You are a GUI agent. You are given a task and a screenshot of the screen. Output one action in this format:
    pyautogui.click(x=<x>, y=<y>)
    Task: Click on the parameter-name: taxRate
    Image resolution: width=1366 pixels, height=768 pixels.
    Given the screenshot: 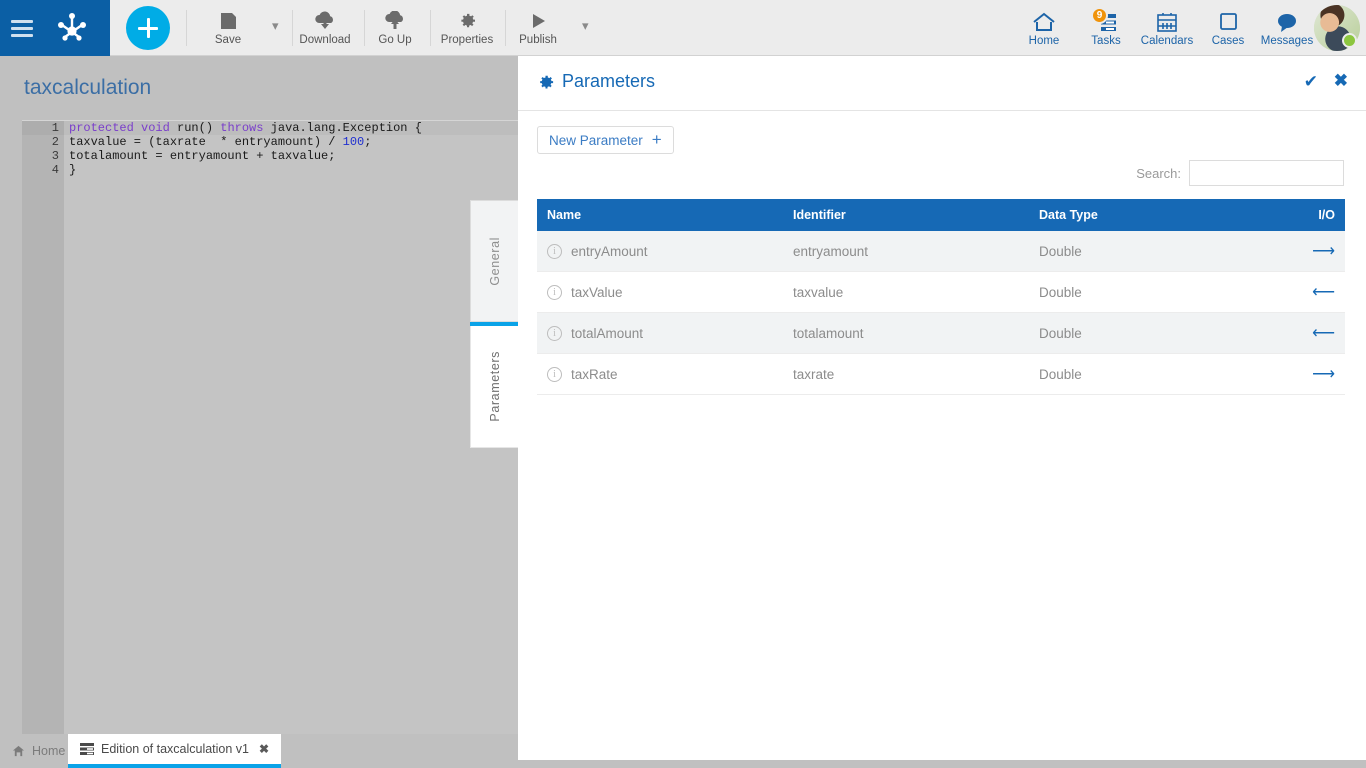 What is the action you would take?
    pyautogui.click(x=594, y=374)
    